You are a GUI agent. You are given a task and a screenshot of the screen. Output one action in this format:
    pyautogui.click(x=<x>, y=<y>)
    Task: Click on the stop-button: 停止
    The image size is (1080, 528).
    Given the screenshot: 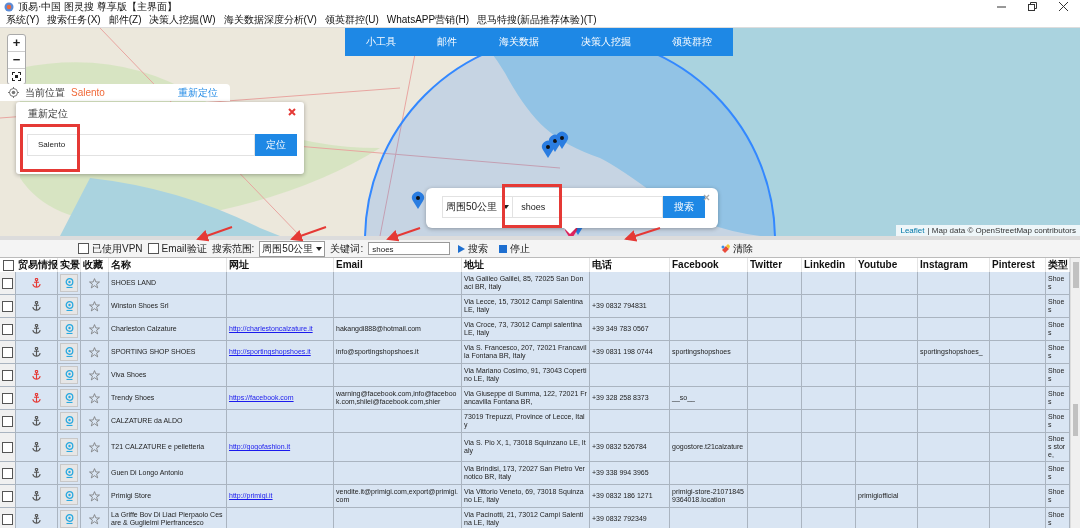 What is the action you would take?
    pyautogui.click(x=515, y=248)
    